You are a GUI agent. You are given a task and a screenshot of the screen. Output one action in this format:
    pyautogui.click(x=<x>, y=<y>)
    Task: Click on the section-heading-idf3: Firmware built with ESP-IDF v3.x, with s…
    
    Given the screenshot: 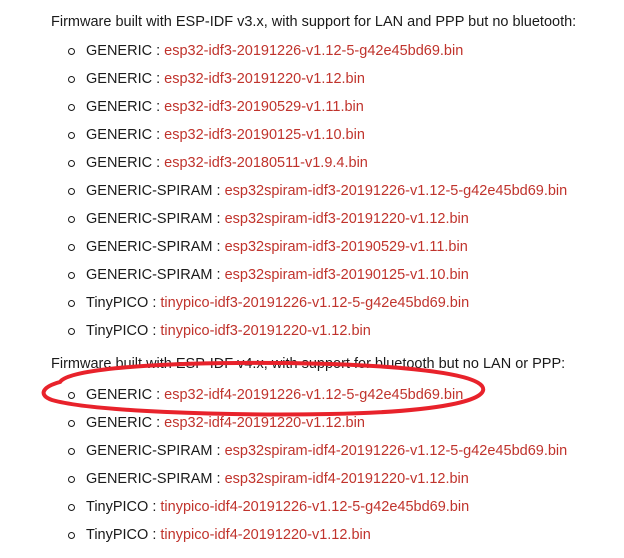 What is the action you would take?
    pyautogui.click(x=314, y=22)
    